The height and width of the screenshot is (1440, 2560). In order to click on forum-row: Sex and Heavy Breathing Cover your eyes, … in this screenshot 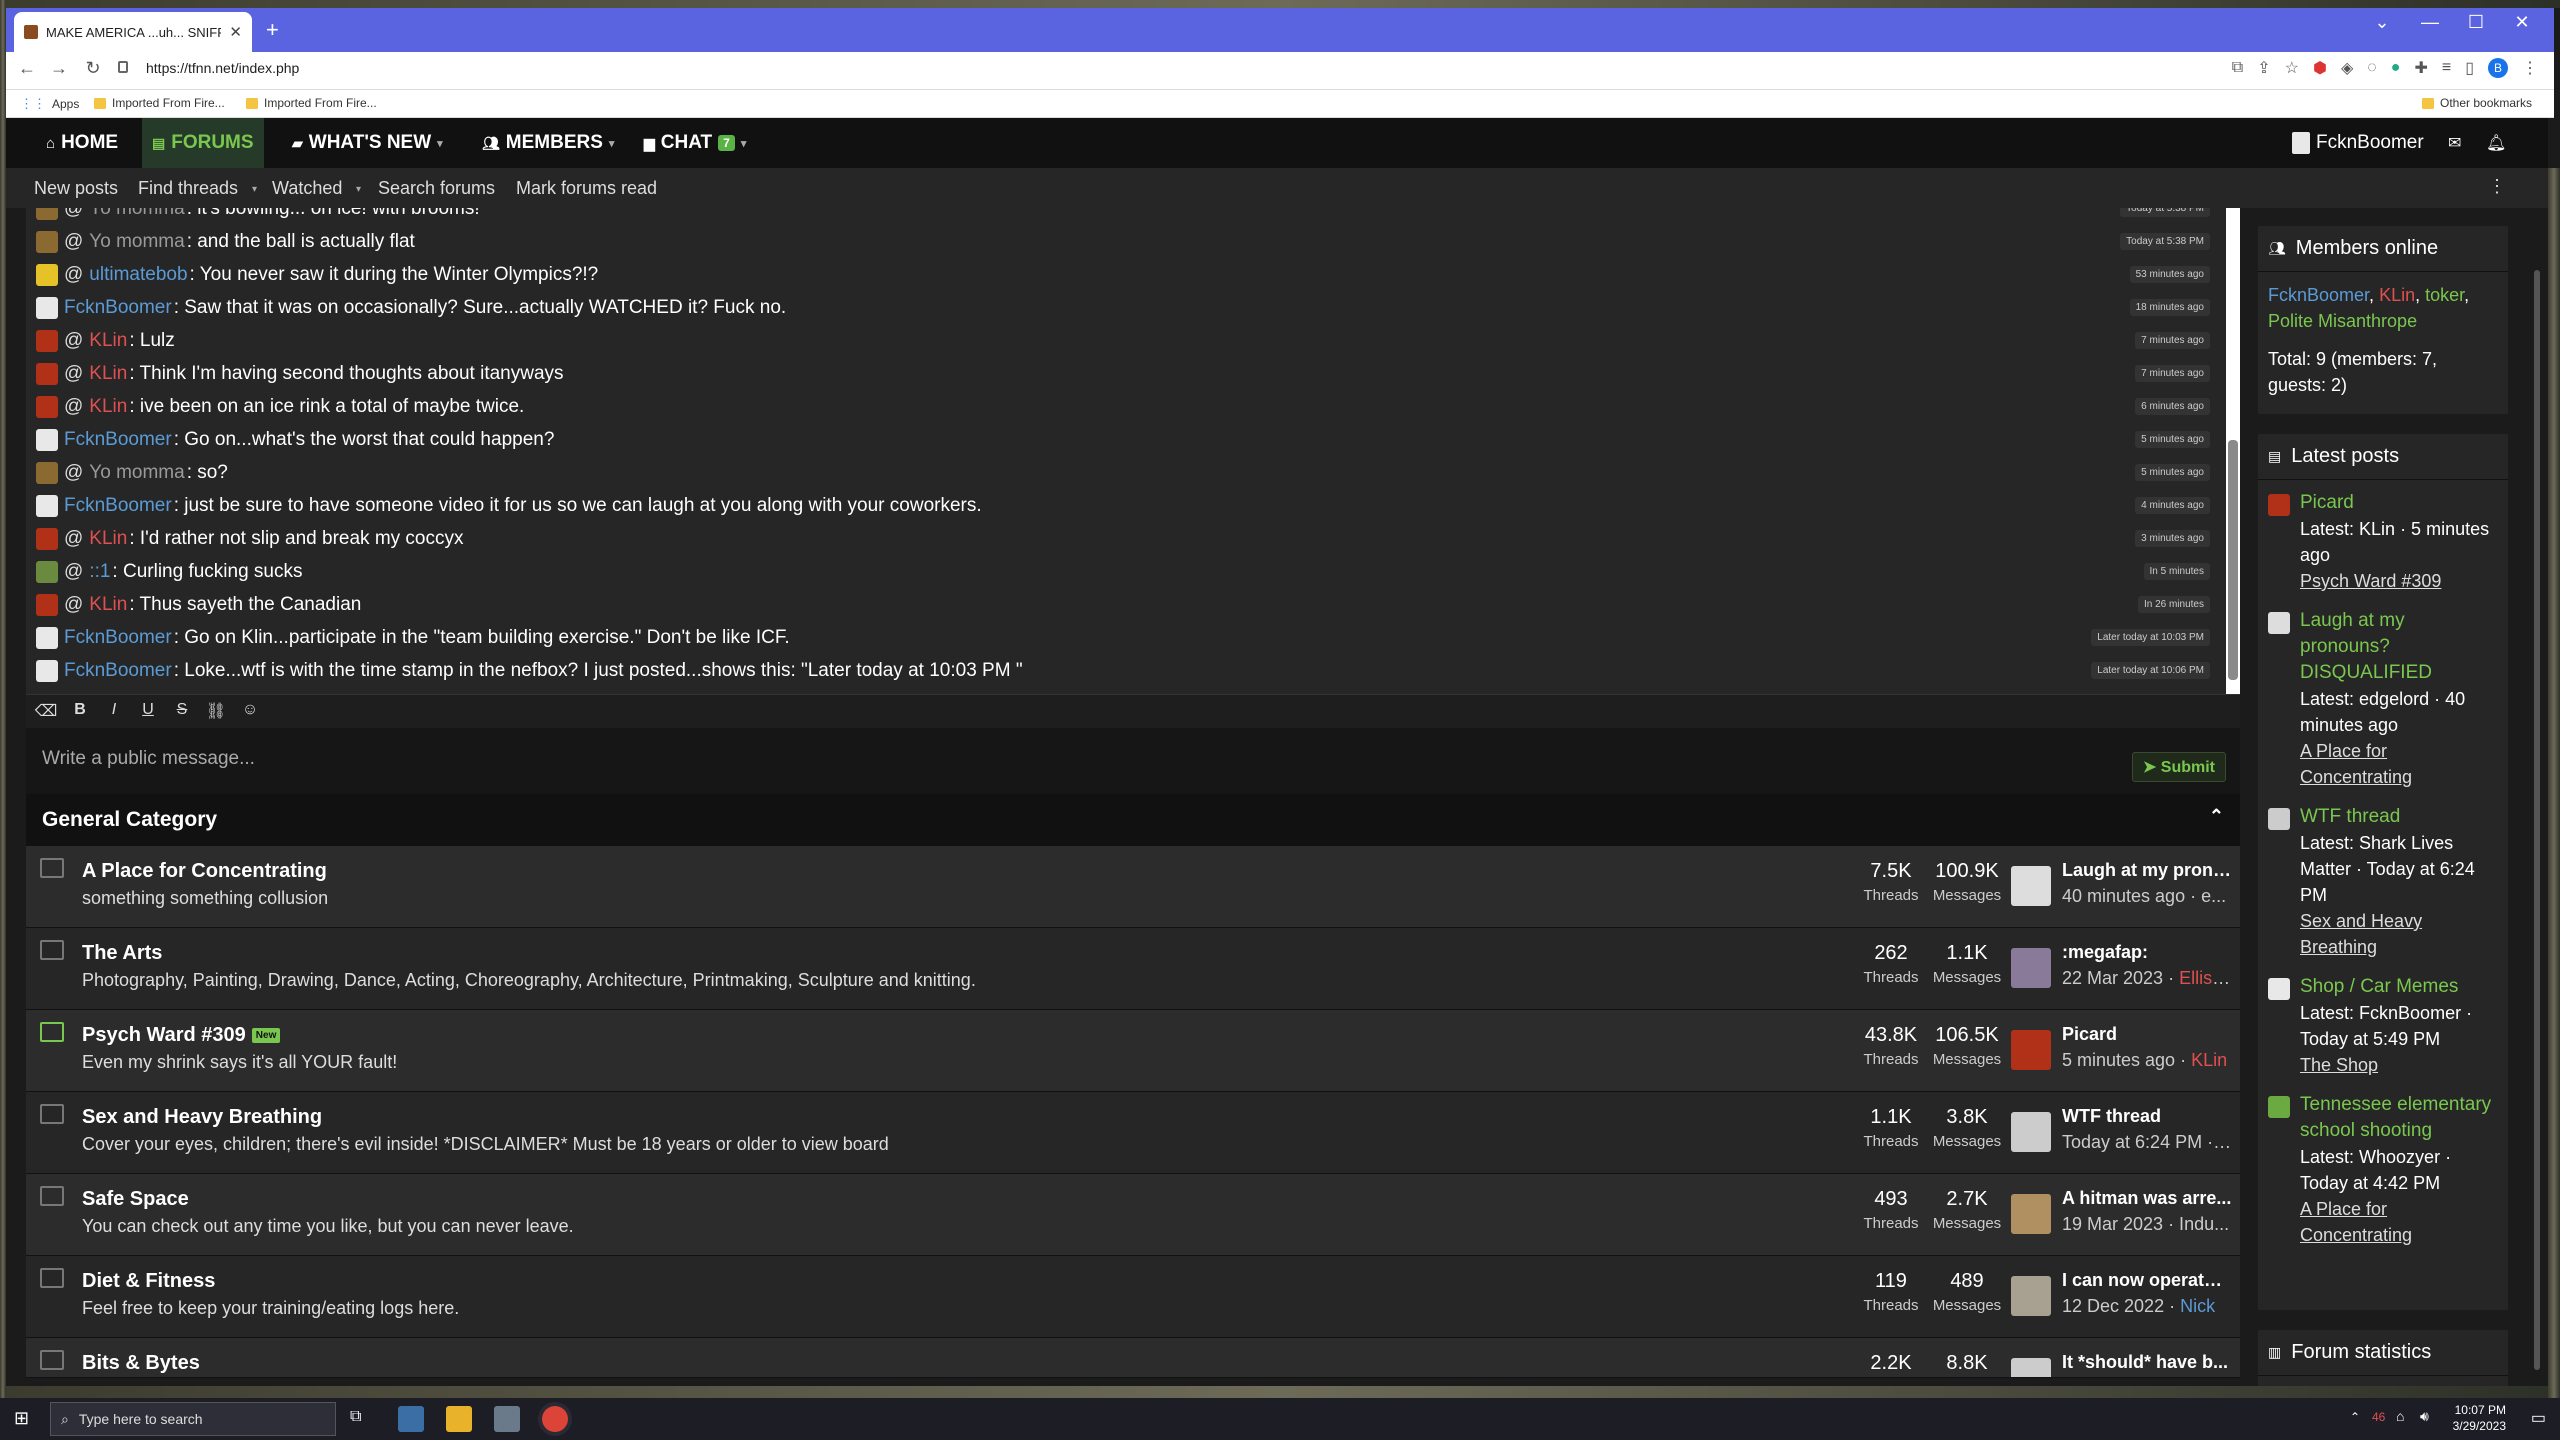, I will do `click(1133, 1133)`.